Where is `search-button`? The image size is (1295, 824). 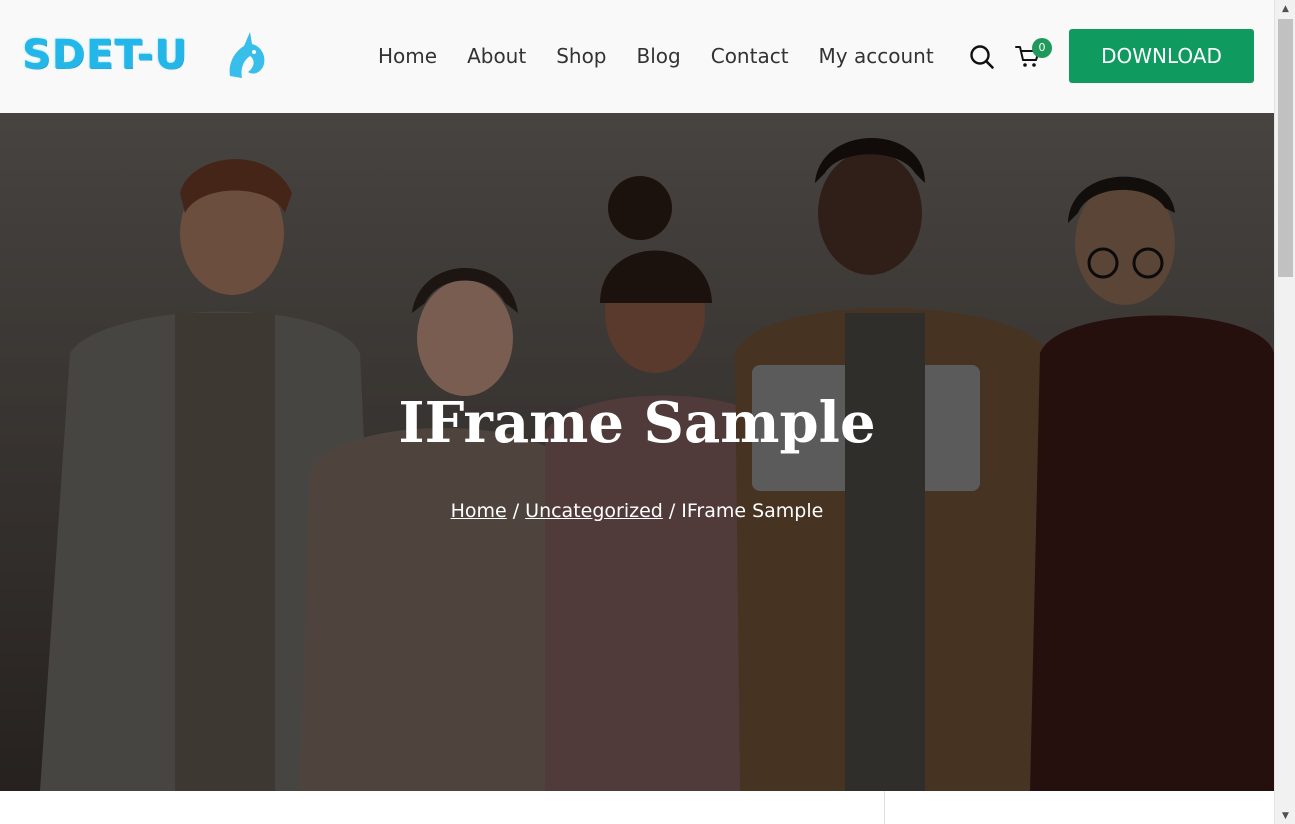 search-button is located at coordinates (982, 57).